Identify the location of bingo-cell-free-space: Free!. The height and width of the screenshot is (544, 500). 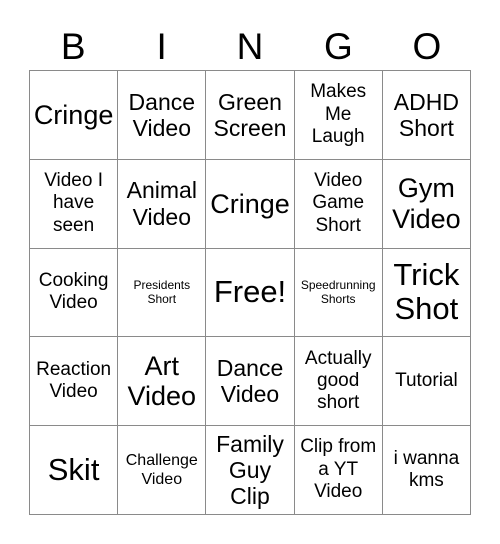
(250, 293).